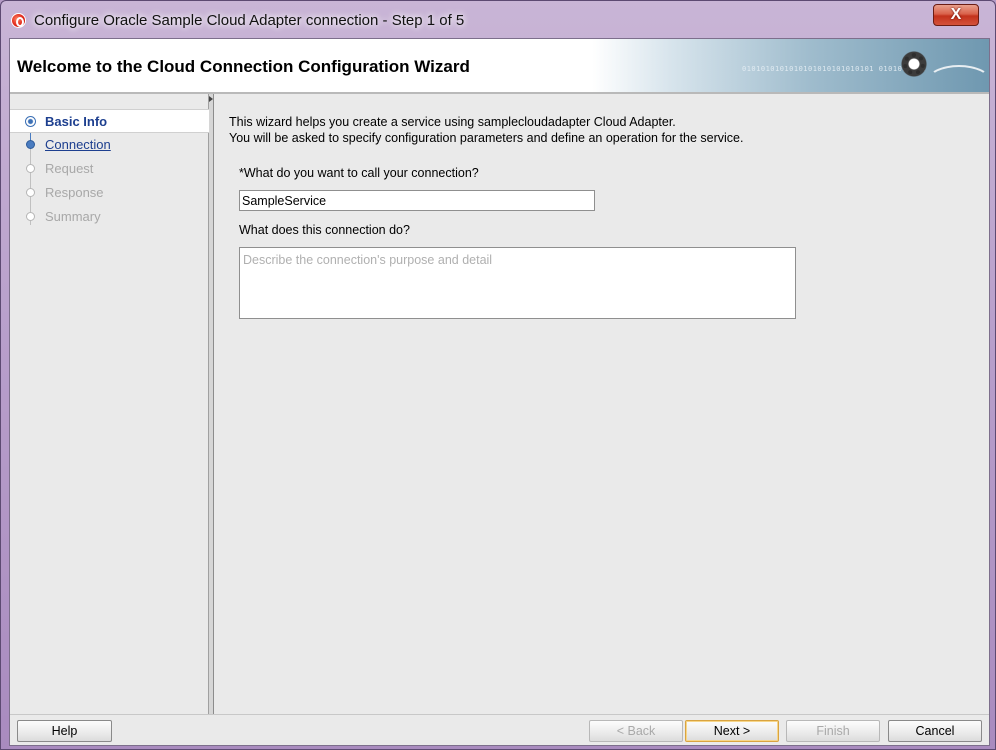  I want to click on oracle-logo-icon, so click(18, 20).